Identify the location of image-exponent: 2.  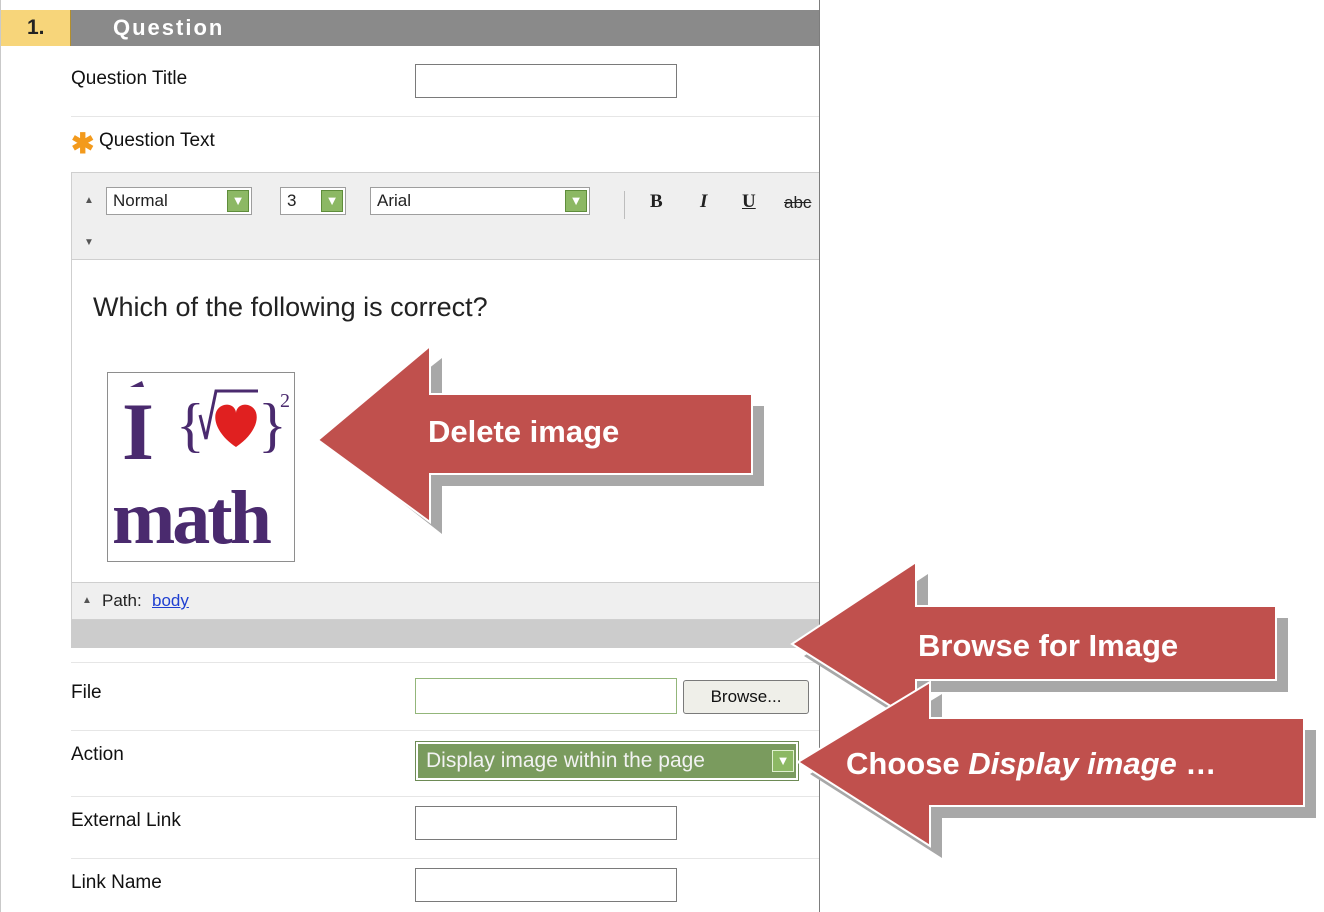
(285, 401).